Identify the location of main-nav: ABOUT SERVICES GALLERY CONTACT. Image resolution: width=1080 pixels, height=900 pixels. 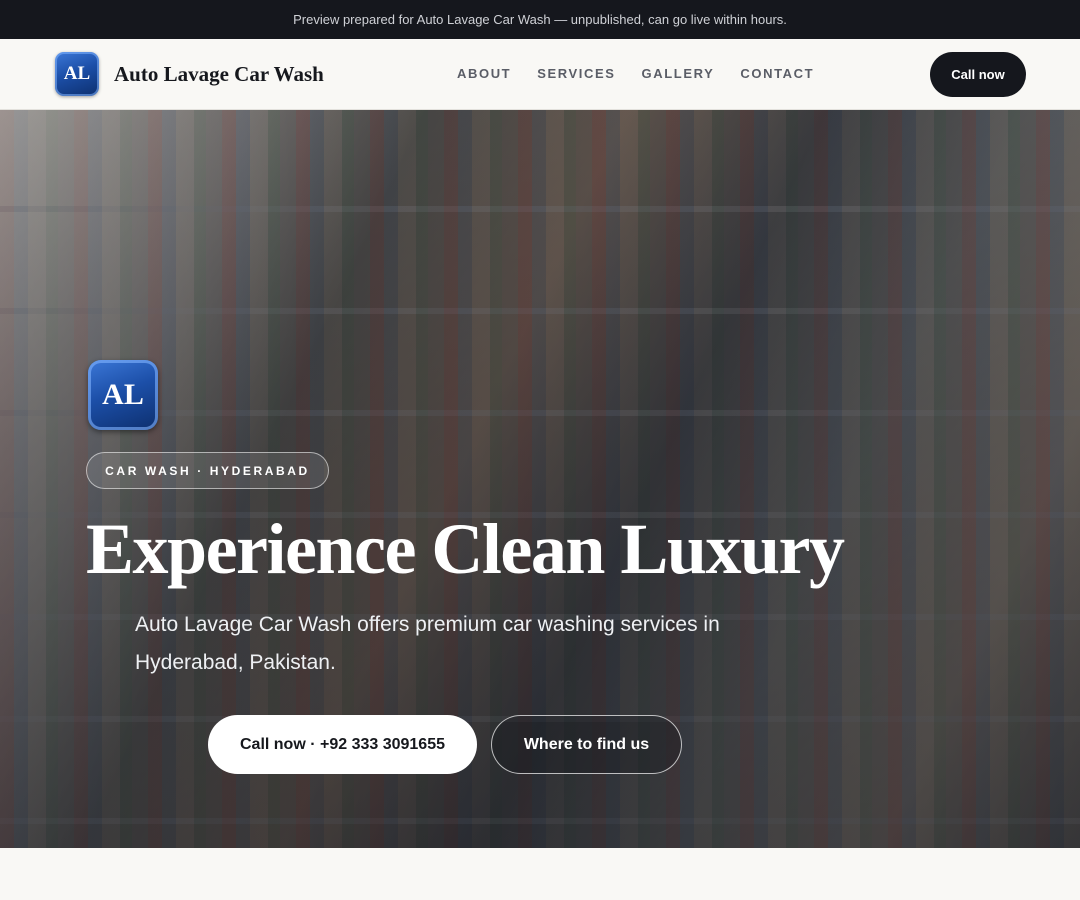
(635, 73).